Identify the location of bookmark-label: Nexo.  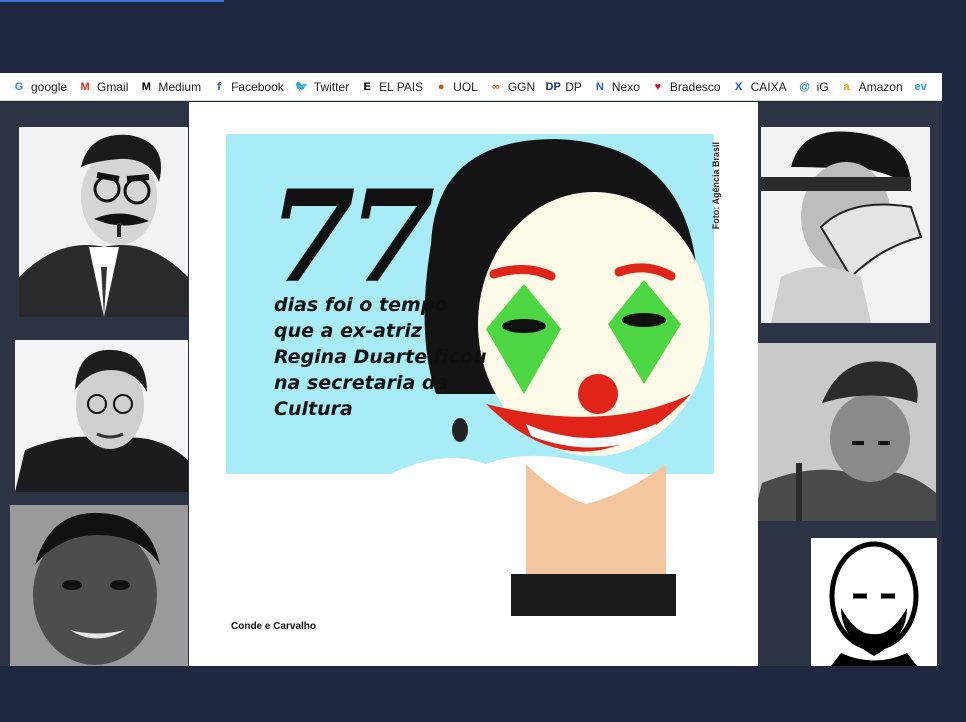
(625, 86).